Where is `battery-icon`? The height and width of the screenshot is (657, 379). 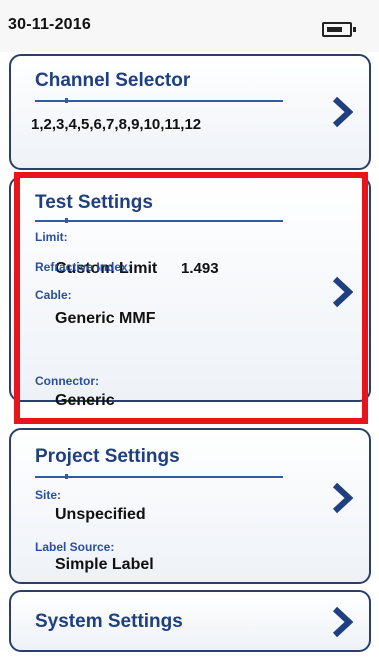 battery-icon is located at coordinates (339, 29).